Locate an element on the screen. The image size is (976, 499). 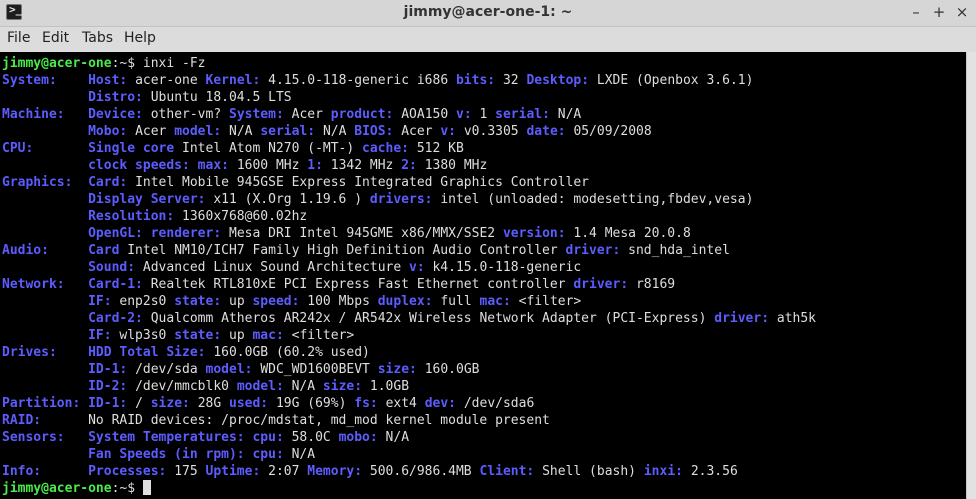
output-value: 1600 MHz is located at coordinates (272, 165).